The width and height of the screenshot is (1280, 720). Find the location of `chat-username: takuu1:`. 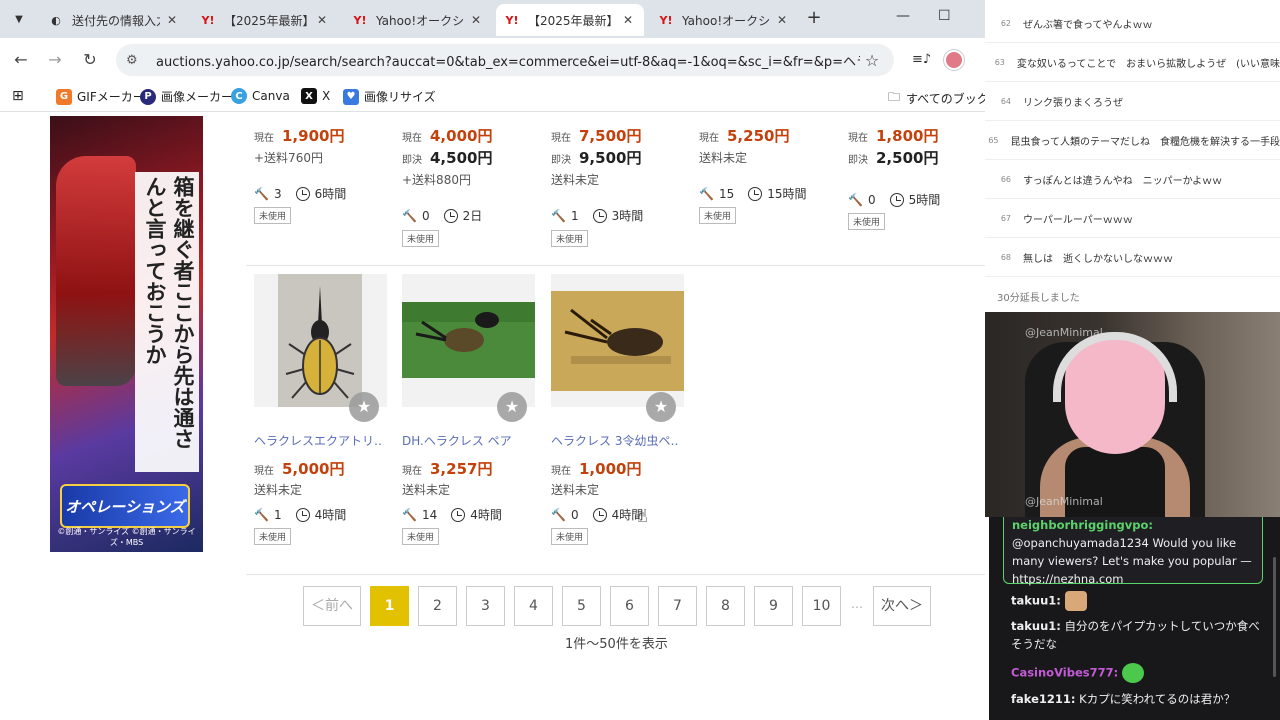

chat-username: takuu1: is located at coordinates (1036, 600).